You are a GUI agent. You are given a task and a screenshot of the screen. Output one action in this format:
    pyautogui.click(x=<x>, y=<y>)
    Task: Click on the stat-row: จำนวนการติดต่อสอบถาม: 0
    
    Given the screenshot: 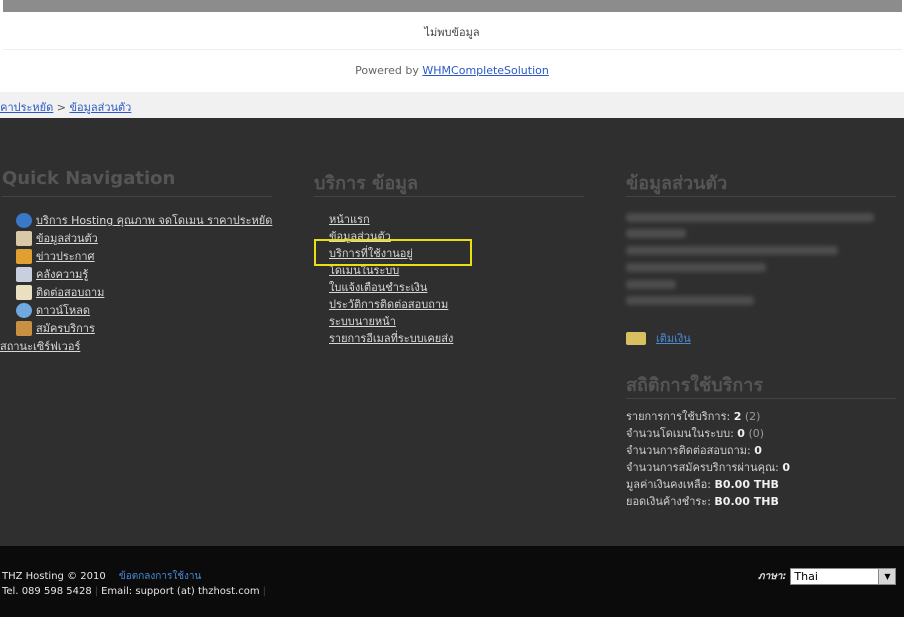 What is the action you would take?
    pyautogui.click(x=708, y=450)
    